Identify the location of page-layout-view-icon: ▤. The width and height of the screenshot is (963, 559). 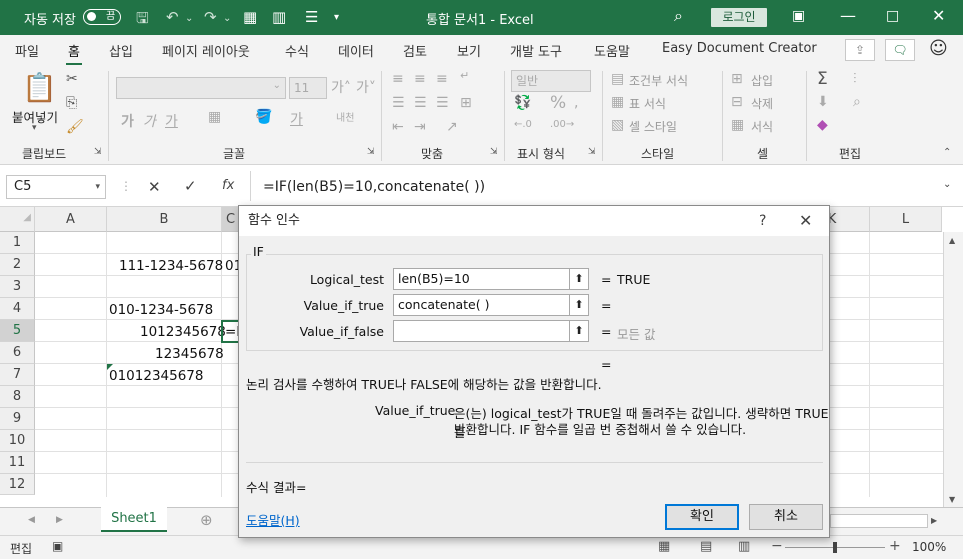
(706, 546).